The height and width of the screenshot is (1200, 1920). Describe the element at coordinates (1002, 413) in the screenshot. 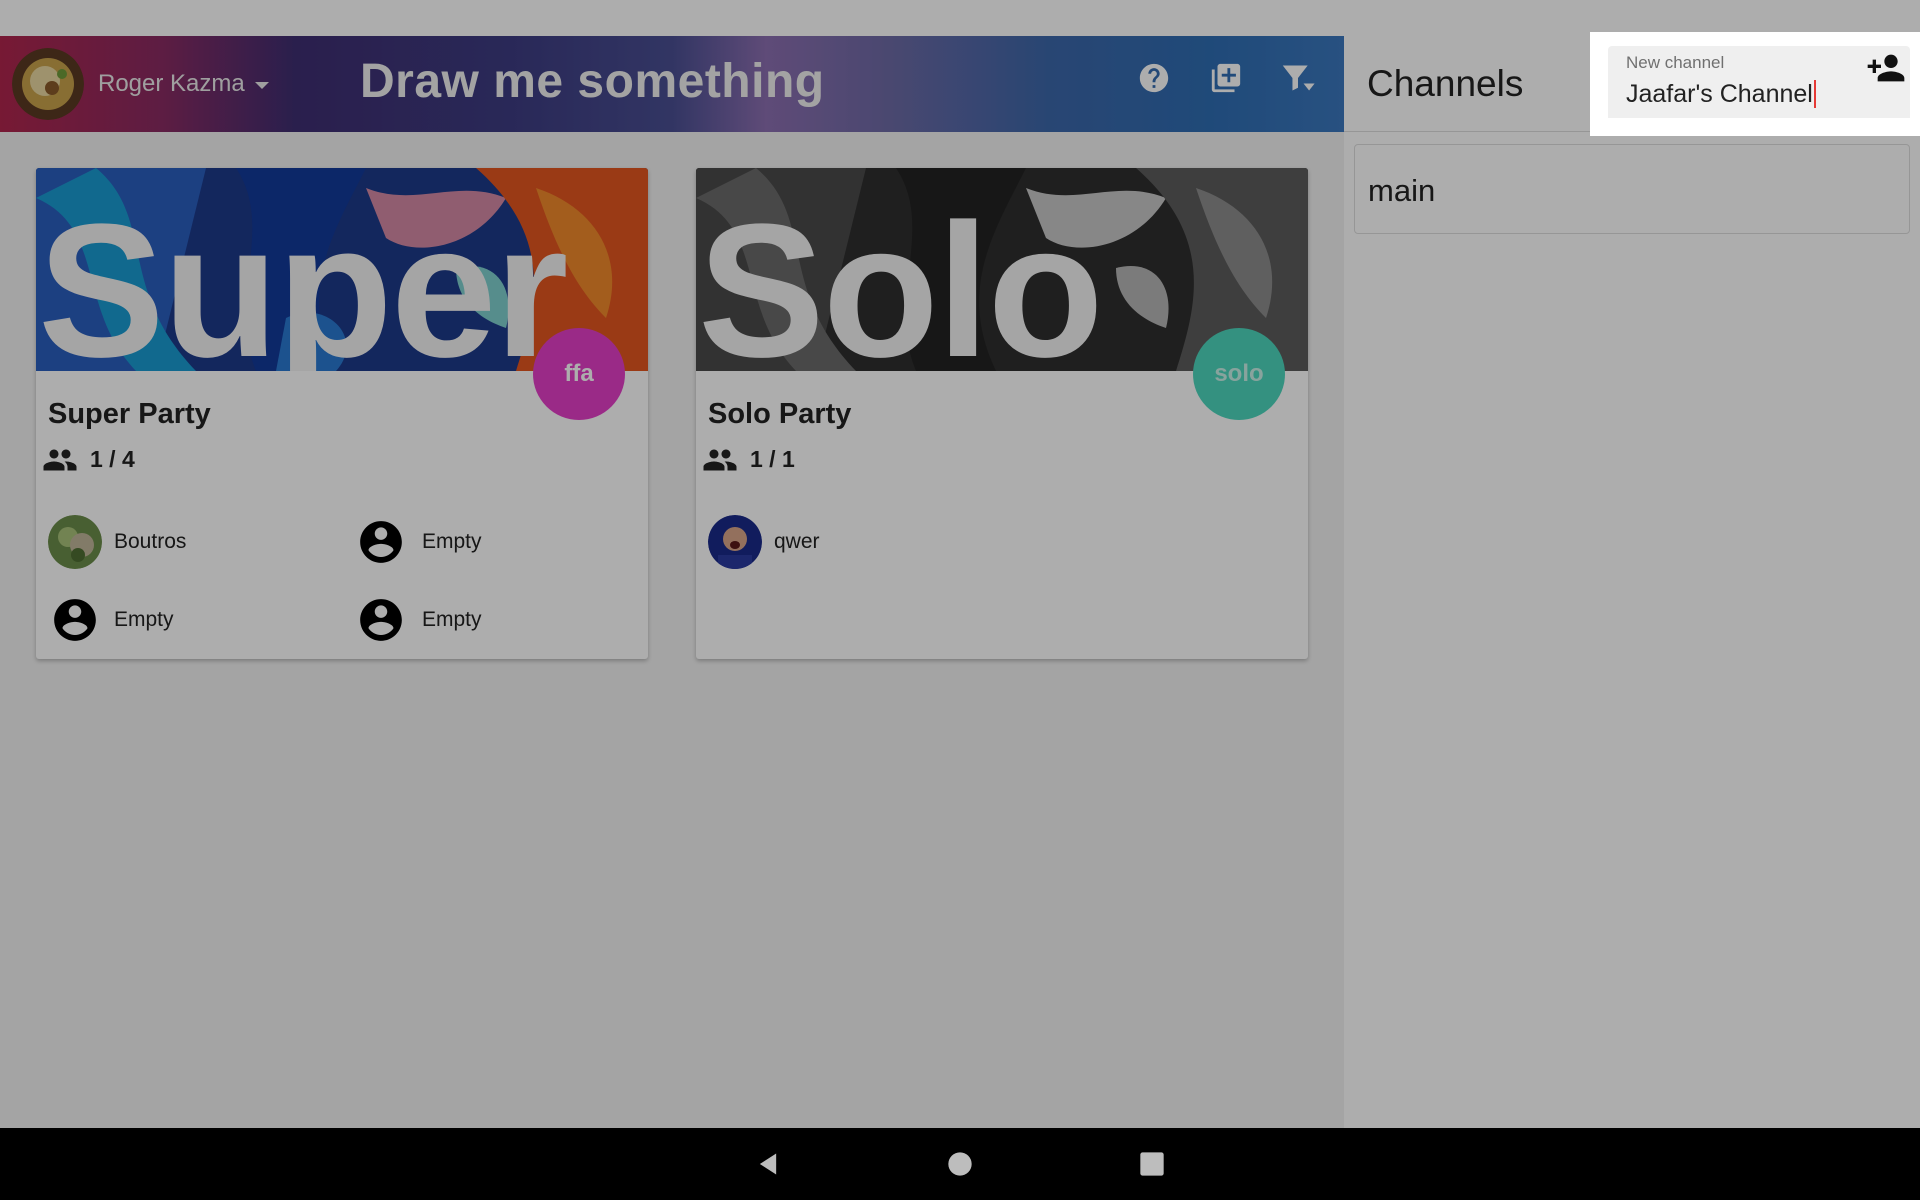

I see `party-card-solo: Solo solo Solo Party 1 / 1 qwer` at that location.